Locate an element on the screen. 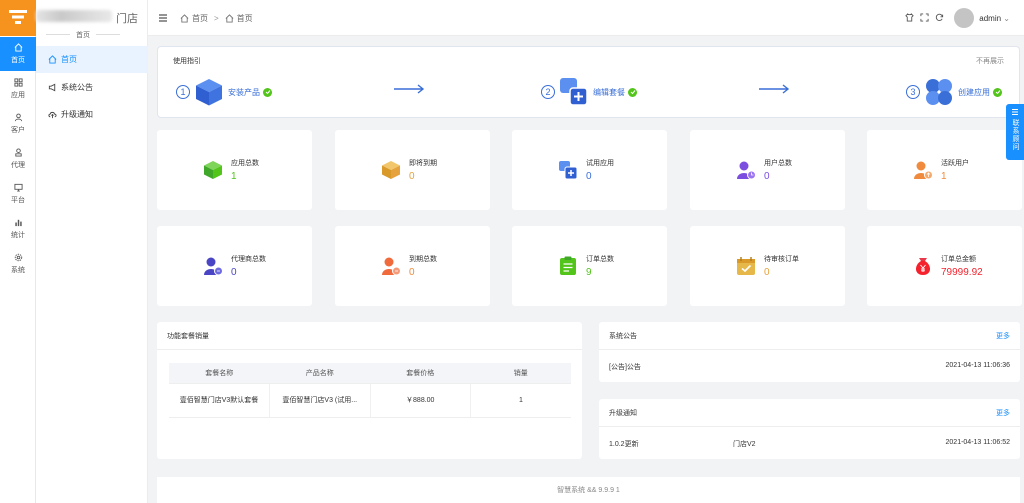 The width and height of the screenshot is (1024, 503). agent-icon is located at coordinates (213, 266).